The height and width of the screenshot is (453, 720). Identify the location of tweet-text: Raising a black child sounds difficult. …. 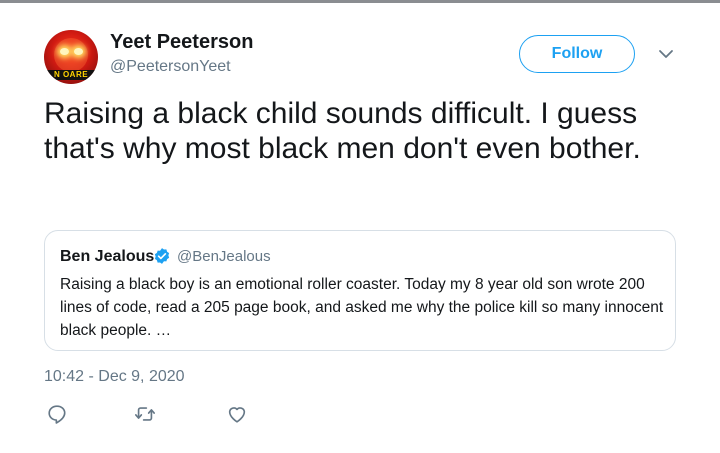
(342, 131).